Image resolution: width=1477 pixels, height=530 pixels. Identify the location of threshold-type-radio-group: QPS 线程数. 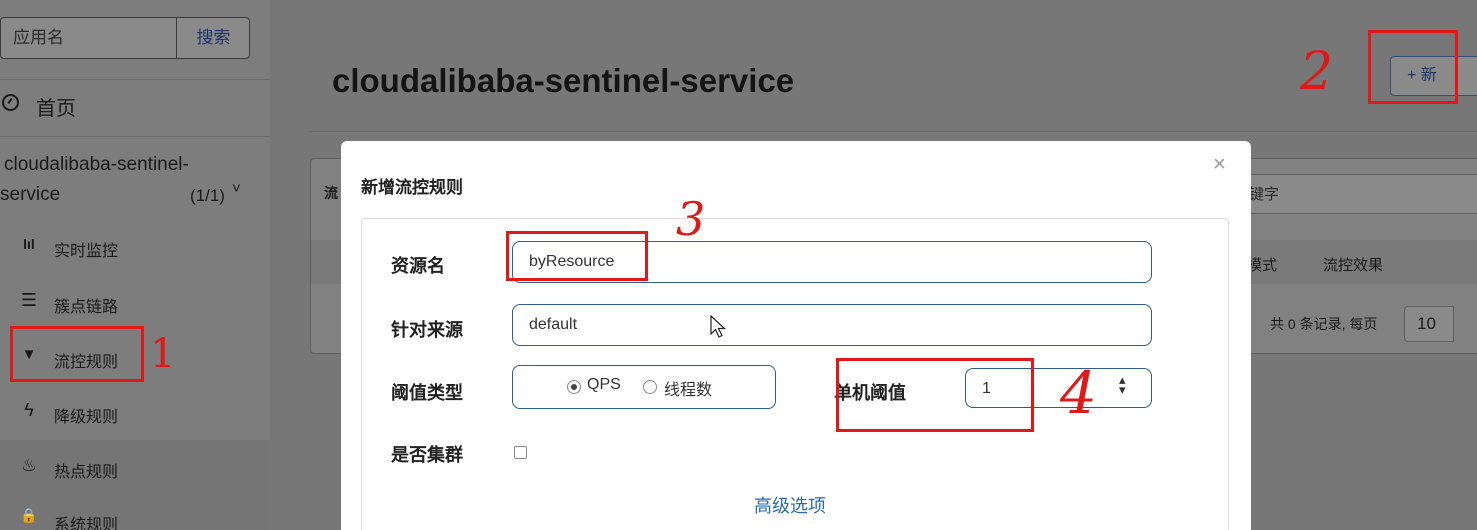
(644, 387).